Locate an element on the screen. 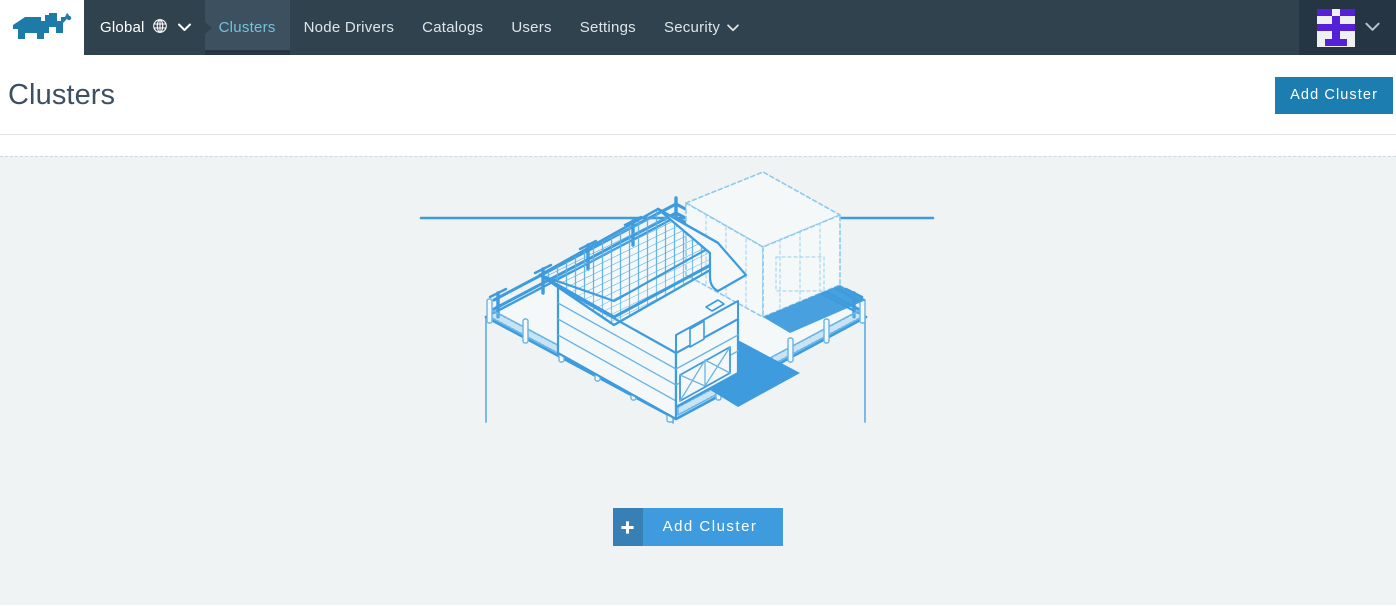  page-title: Clusters is located at coordinates (62, 94).